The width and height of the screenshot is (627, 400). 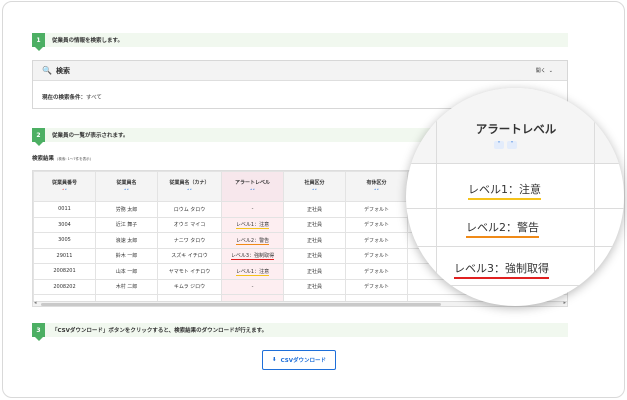 I want to click on search-condition: 現在の検索条件：すべて, so click(x=72, y=97).